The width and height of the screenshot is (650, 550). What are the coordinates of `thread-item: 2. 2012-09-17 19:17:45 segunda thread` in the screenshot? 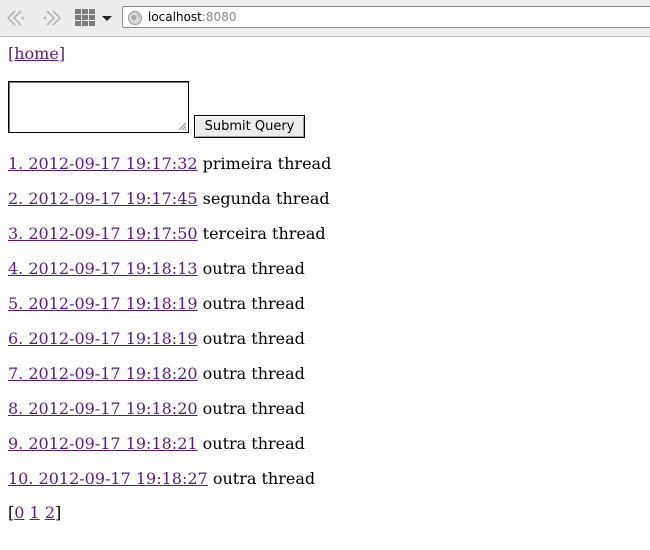 It's located at (169, 206).